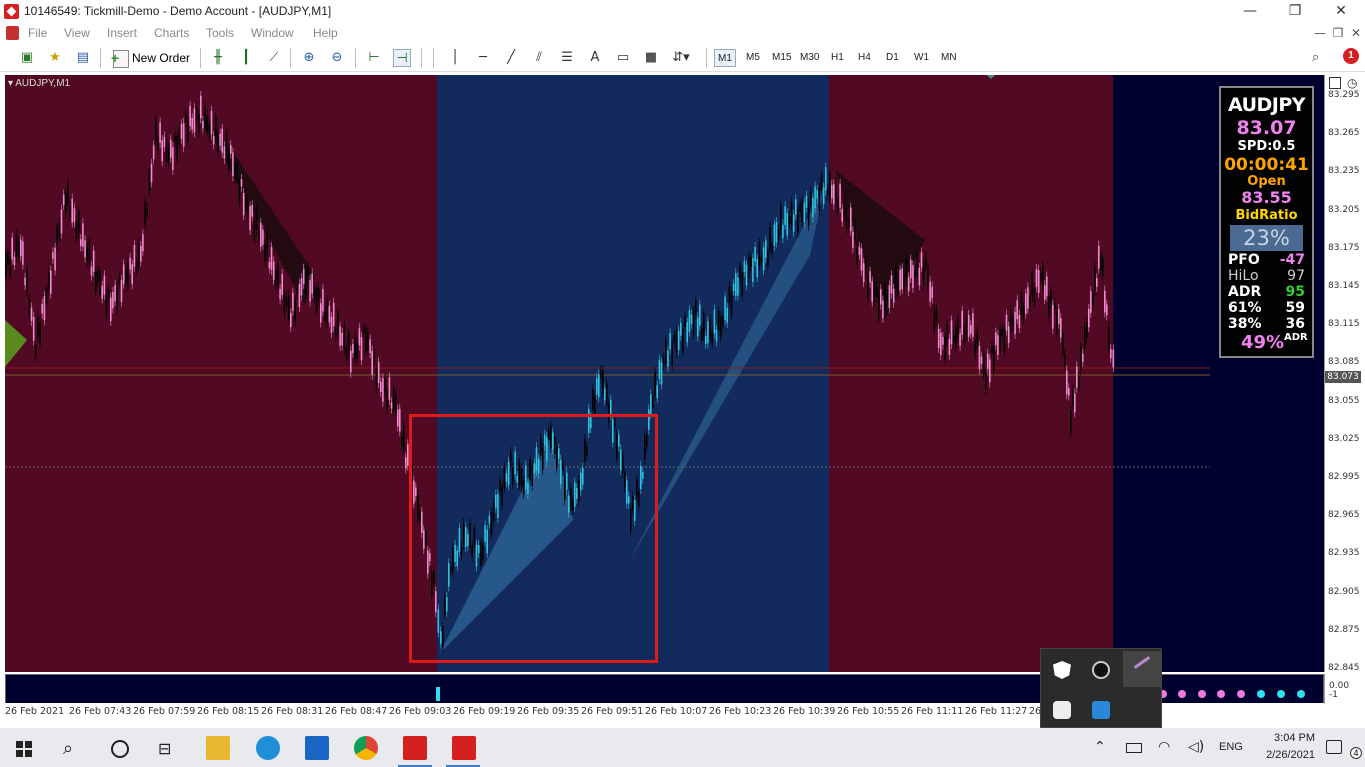 The height and width of the screenshot is (767, 1365). I want to click on time-tick: 26 Feb 2021, so click(35, 711).